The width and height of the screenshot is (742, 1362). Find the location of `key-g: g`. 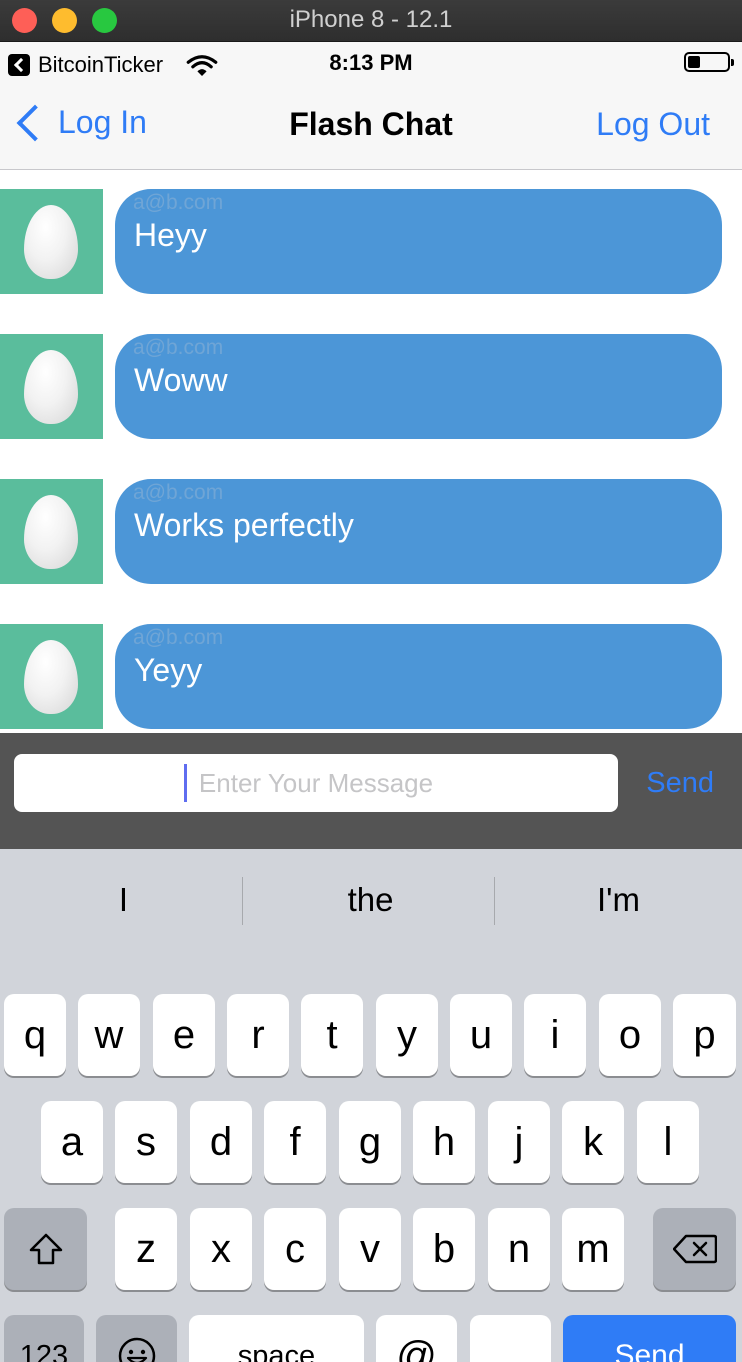

key-g: g is located at coordinates (370, 1142).